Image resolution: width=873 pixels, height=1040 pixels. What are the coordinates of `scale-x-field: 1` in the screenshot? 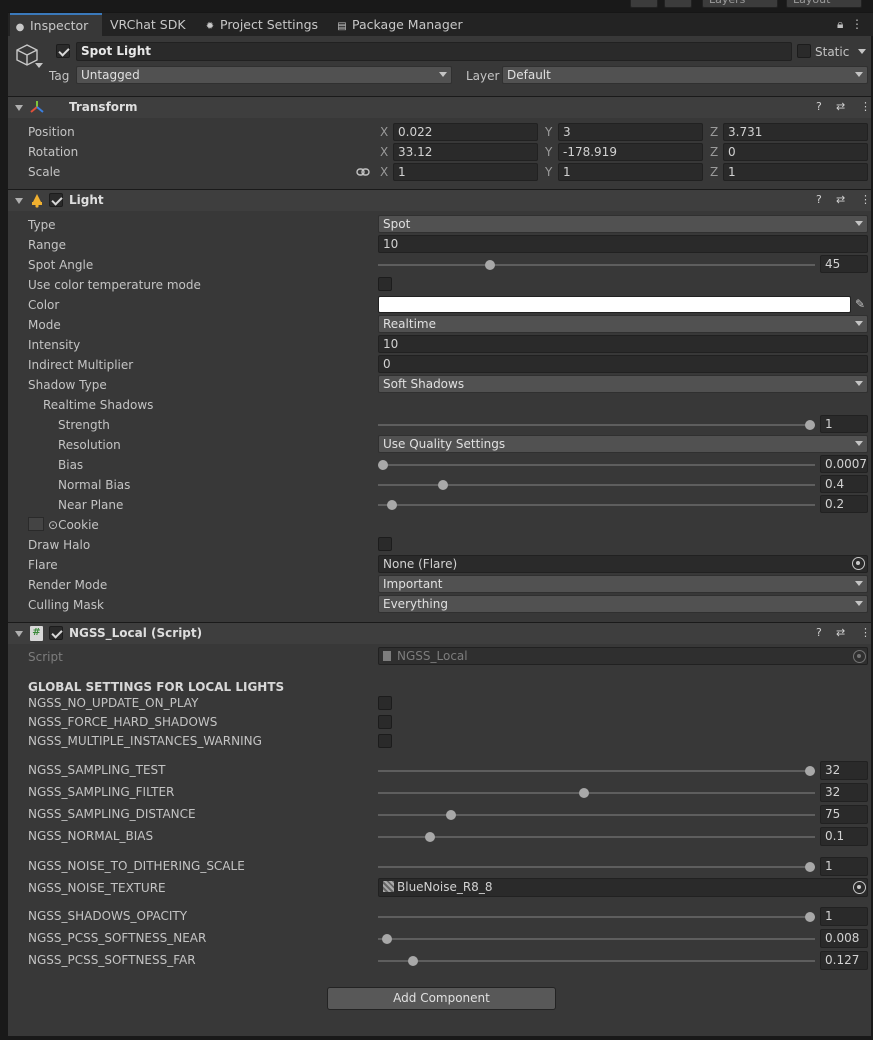 It's located at (465, 172).